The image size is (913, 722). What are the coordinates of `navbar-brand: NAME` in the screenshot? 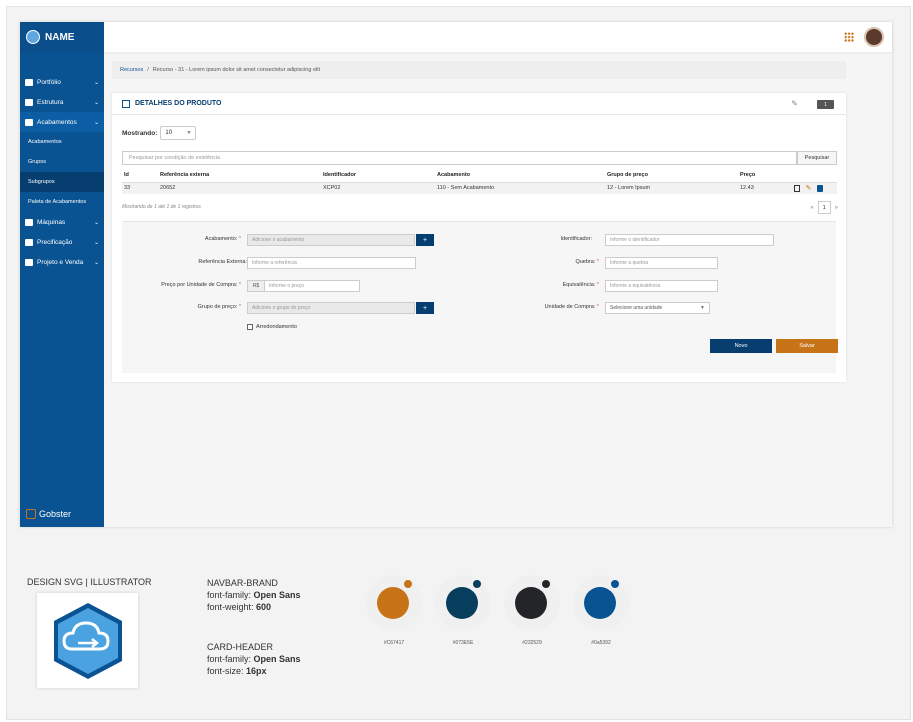 It's located at (62, 37).